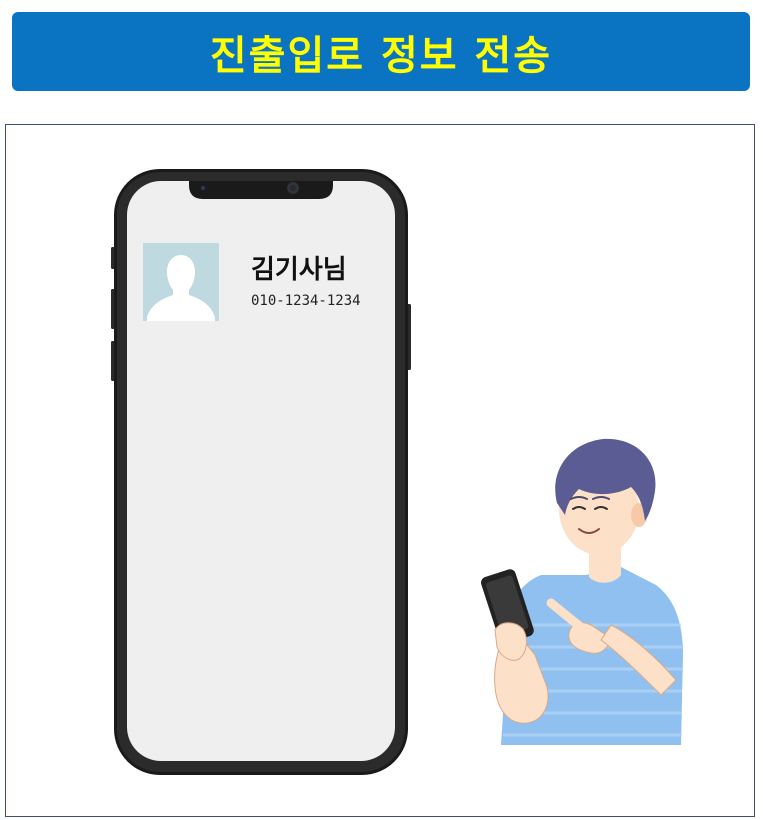 This screenshot has height=820, width=763. Describe the element at coordinates (181, 282) in the screenshot. I see `person-silhouette-icon` at that location.